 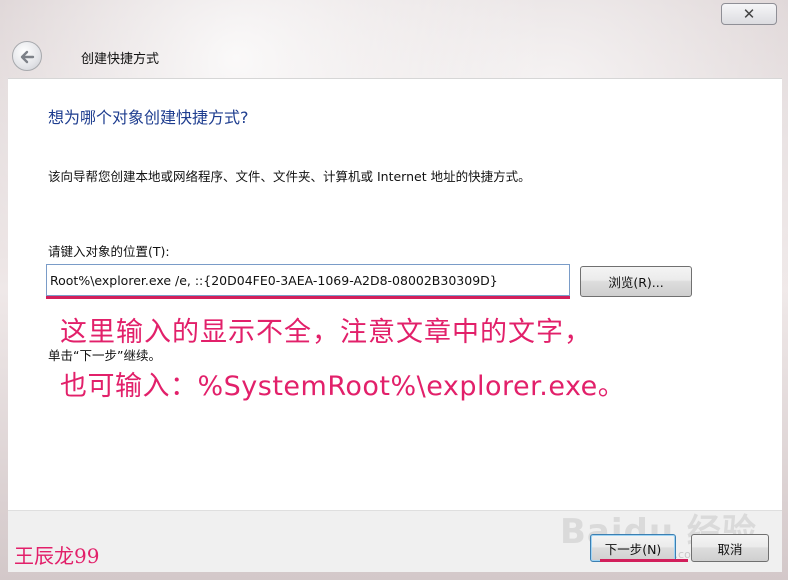 What do you see at coordinates (308, 297) in the screenshot?
I see `annotation-underline` at bounding box center [308, 297].